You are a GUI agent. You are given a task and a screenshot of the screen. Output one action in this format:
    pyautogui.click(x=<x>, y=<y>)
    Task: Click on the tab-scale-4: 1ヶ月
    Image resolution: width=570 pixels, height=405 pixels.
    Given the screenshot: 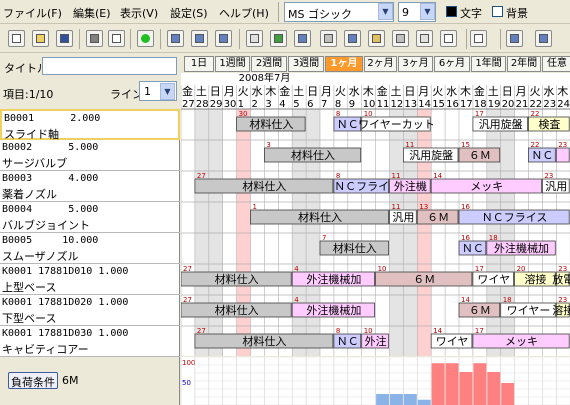 What is the action you would take?
    pyautogui.click(x=344, y=64)
    